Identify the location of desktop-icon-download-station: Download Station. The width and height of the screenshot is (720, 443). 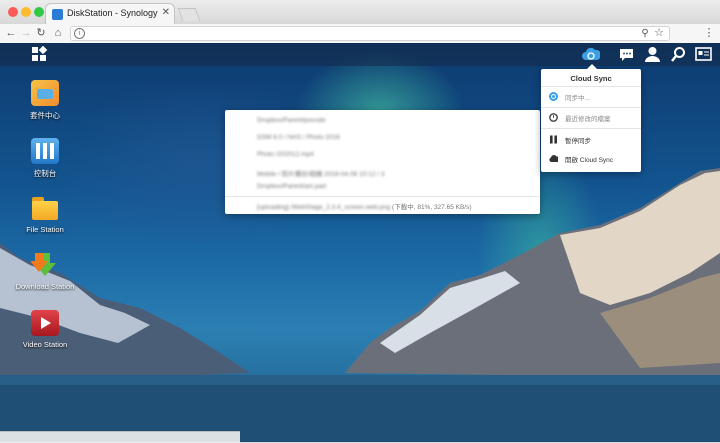
(45, 271).